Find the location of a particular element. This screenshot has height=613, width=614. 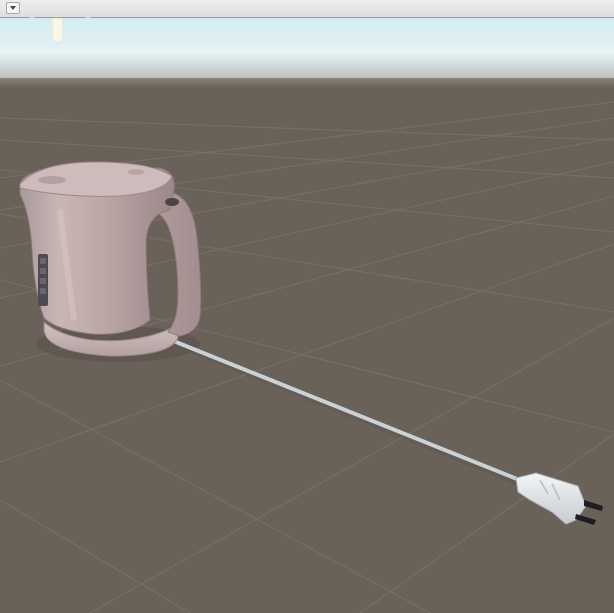

dropdown-toggle-button is located at coordinates (13, 8).